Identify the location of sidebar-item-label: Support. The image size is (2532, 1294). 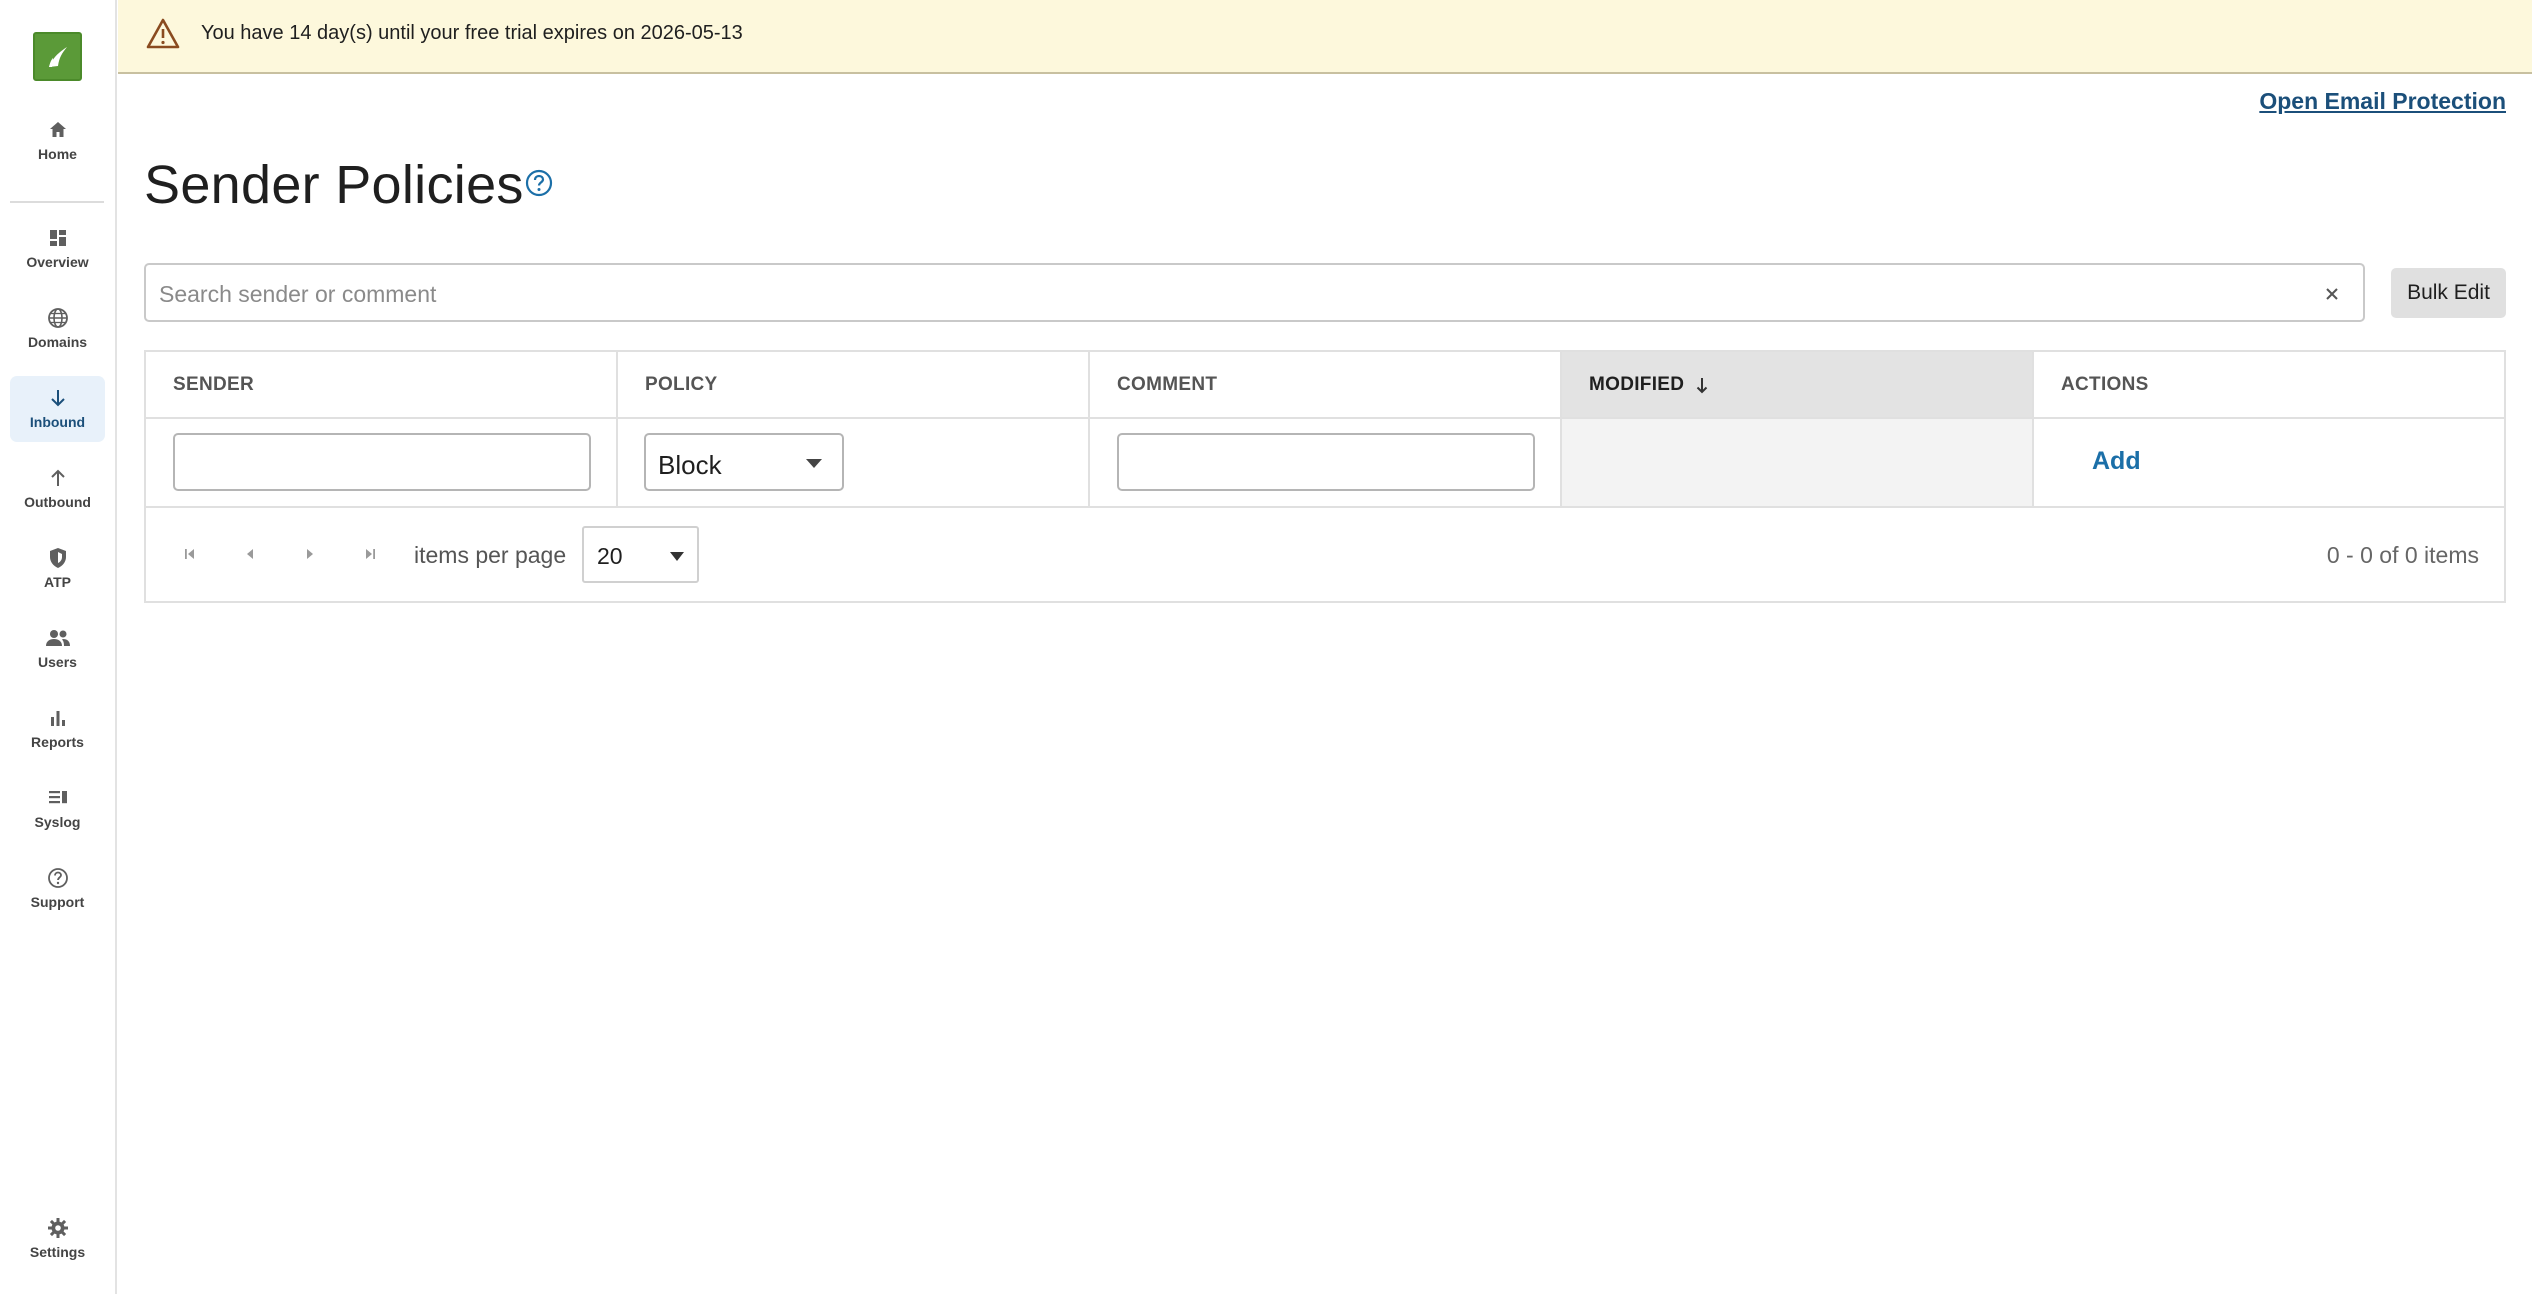
(57, 902).